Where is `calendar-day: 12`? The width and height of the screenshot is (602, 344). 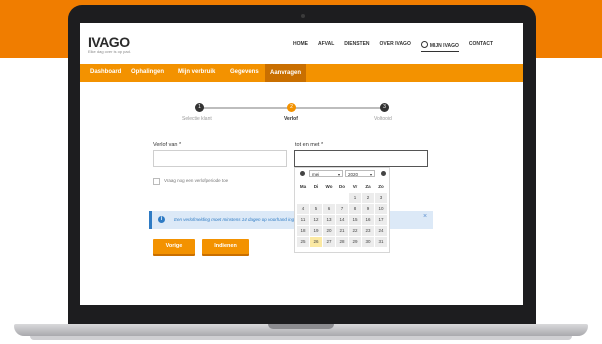
calendar-day: 12 is located at coordinates (316, 220).